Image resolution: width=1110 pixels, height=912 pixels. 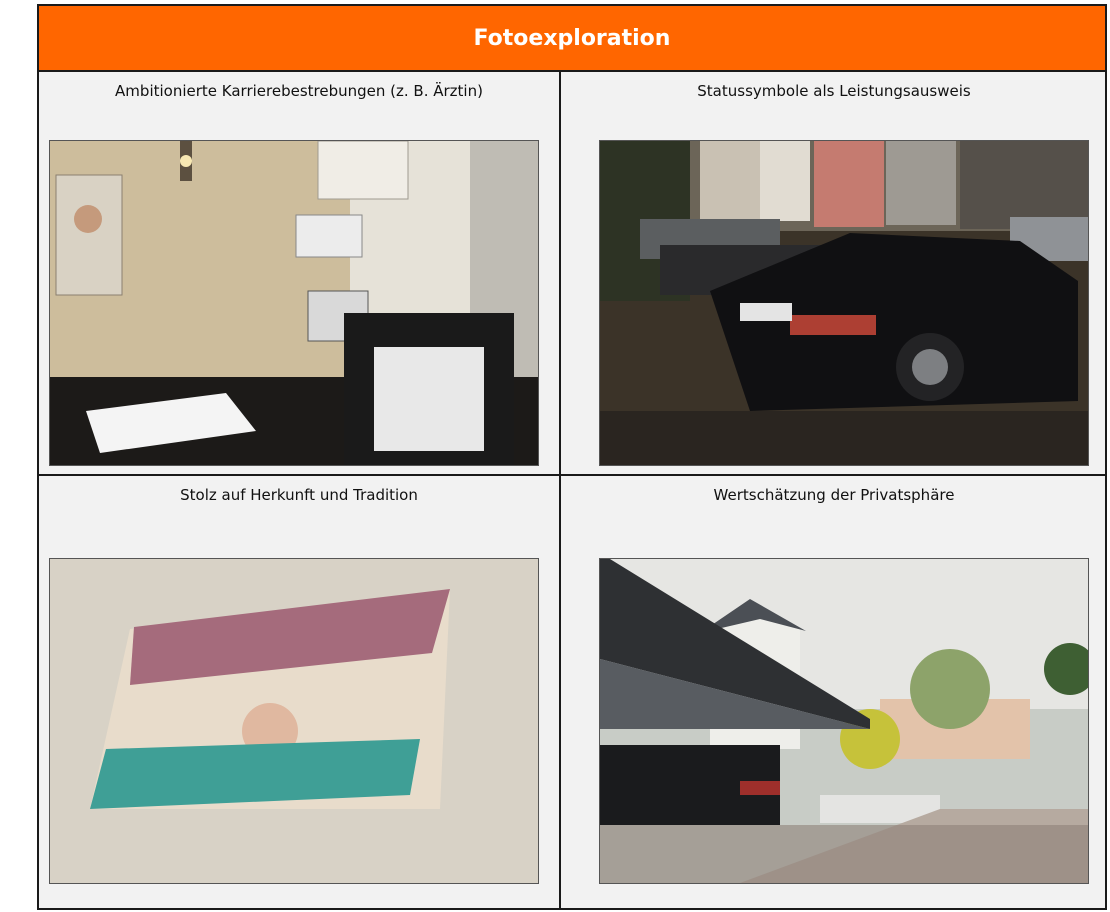 I want to click on header-title: Fotoexploration, so click(x=572, y=38).